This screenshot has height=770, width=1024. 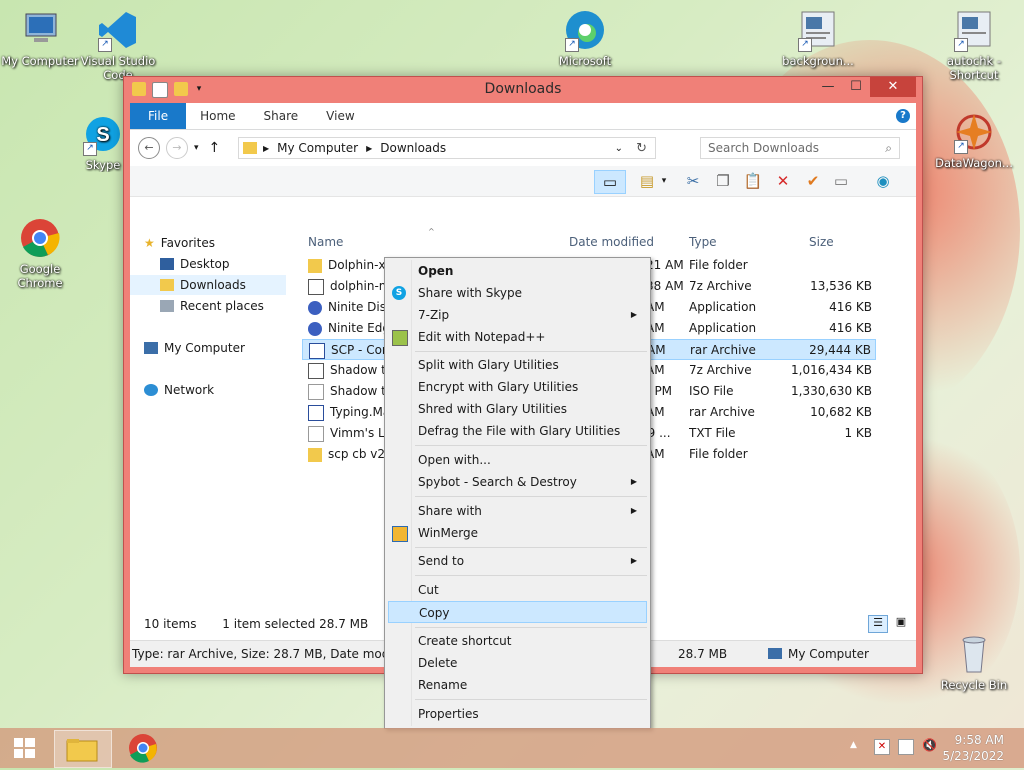 I want to click on desktop-icon-recycle-bin: Recycle Bin, so click(x=974, y=662).